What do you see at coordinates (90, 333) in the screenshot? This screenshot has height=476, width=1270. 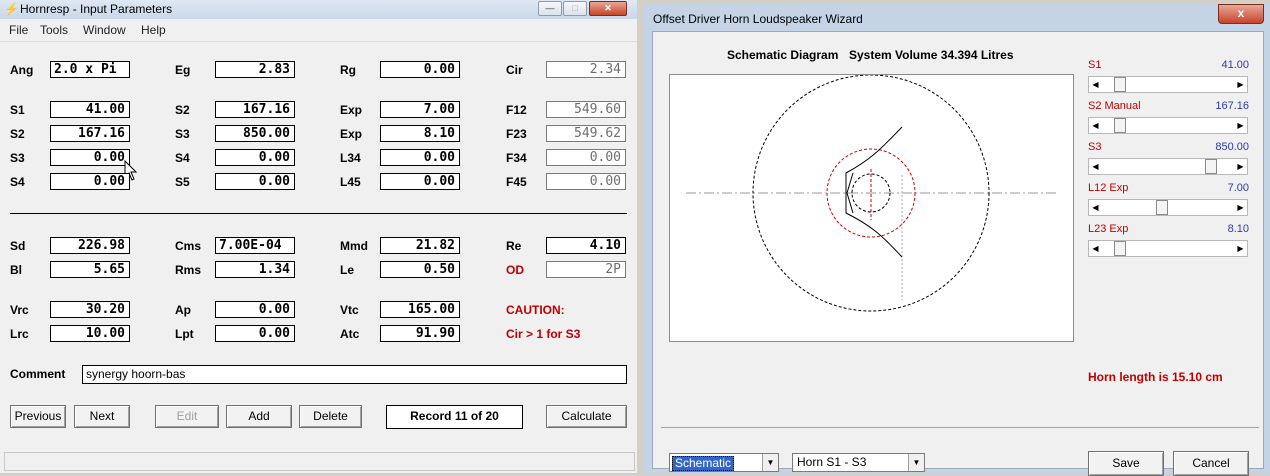 I see `field-lrc: 10.00` at bounding box center [90, 333].